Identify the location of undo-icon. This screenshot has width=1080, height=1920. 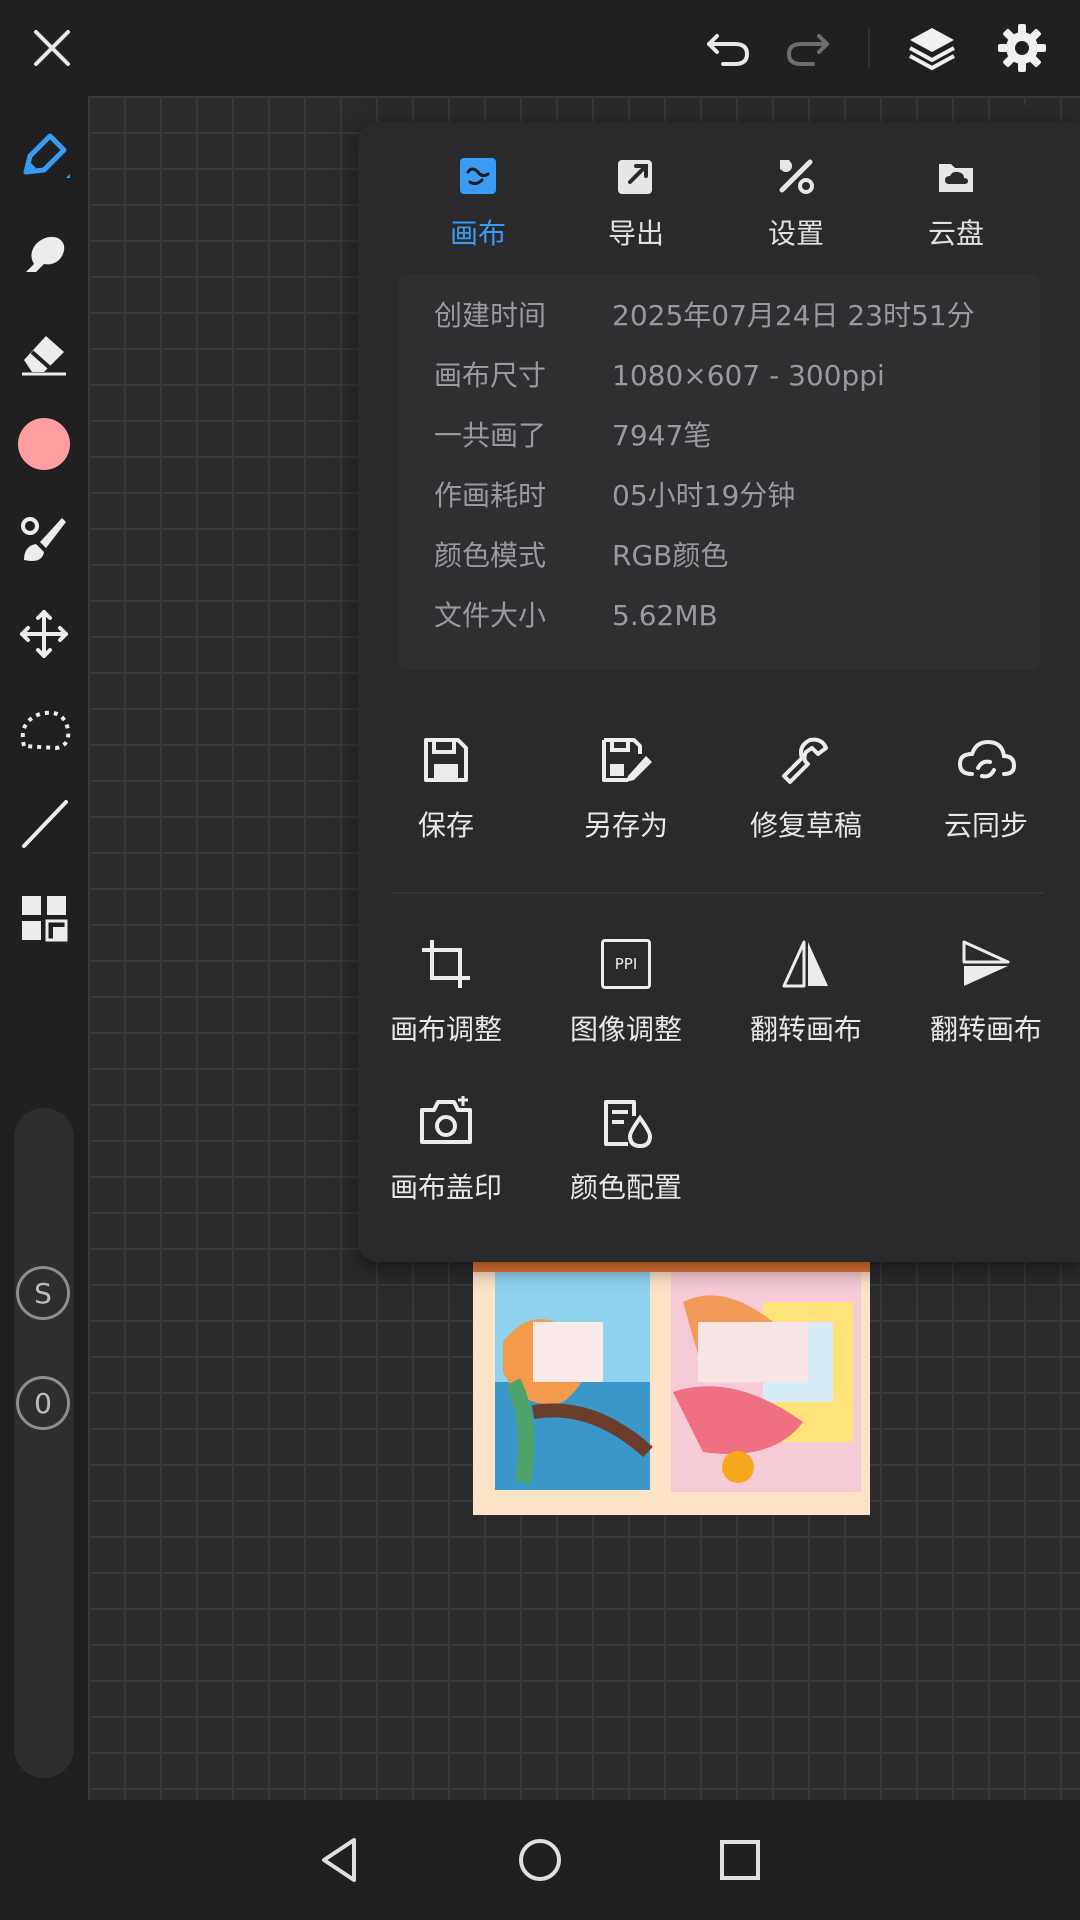
(728, 48).